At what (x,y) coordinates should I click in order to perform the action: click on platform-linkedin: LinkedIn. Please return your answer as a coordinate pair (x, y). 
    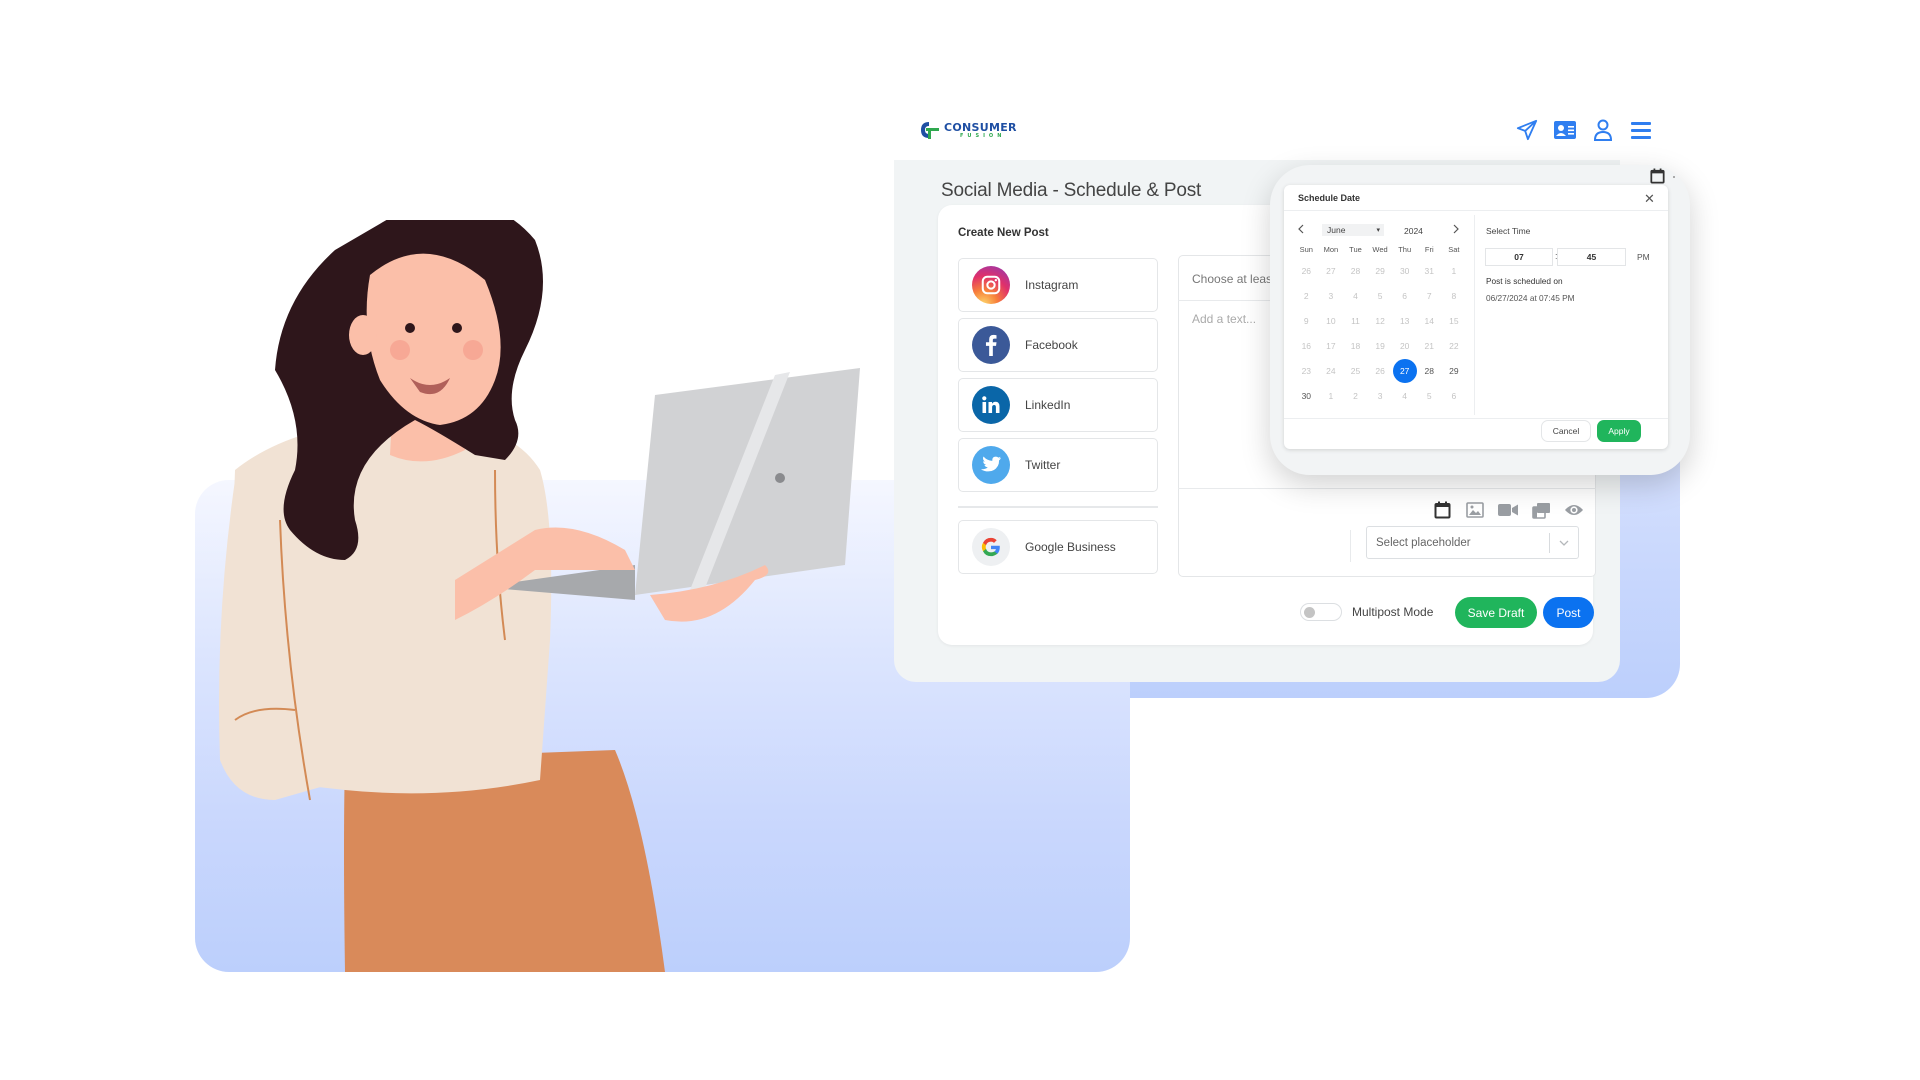
    Looking at the image, I should click on (1058, 405).